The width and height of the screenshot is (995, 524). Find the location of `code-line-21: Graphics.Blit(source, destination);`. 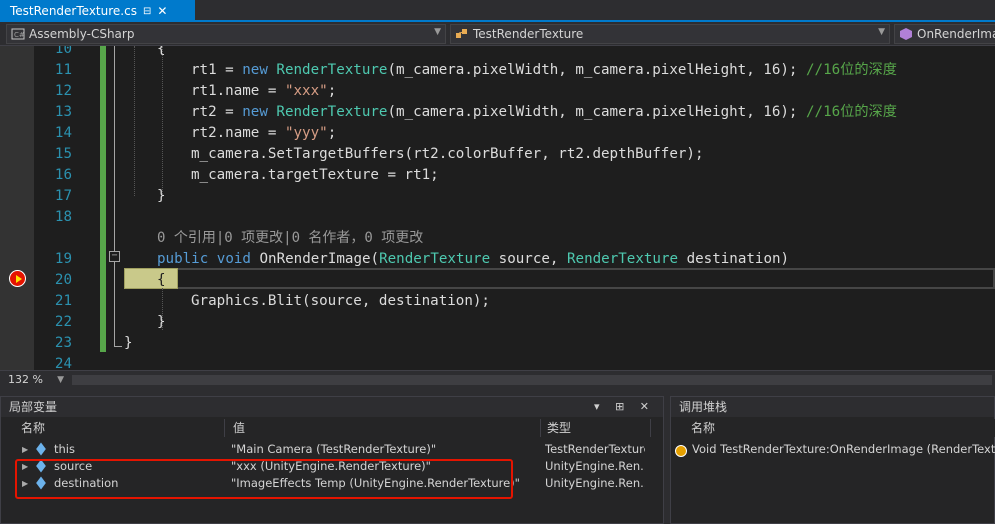

code-line-21: Graphics.Blit(source, destination); is located at coordinates (340, 301).